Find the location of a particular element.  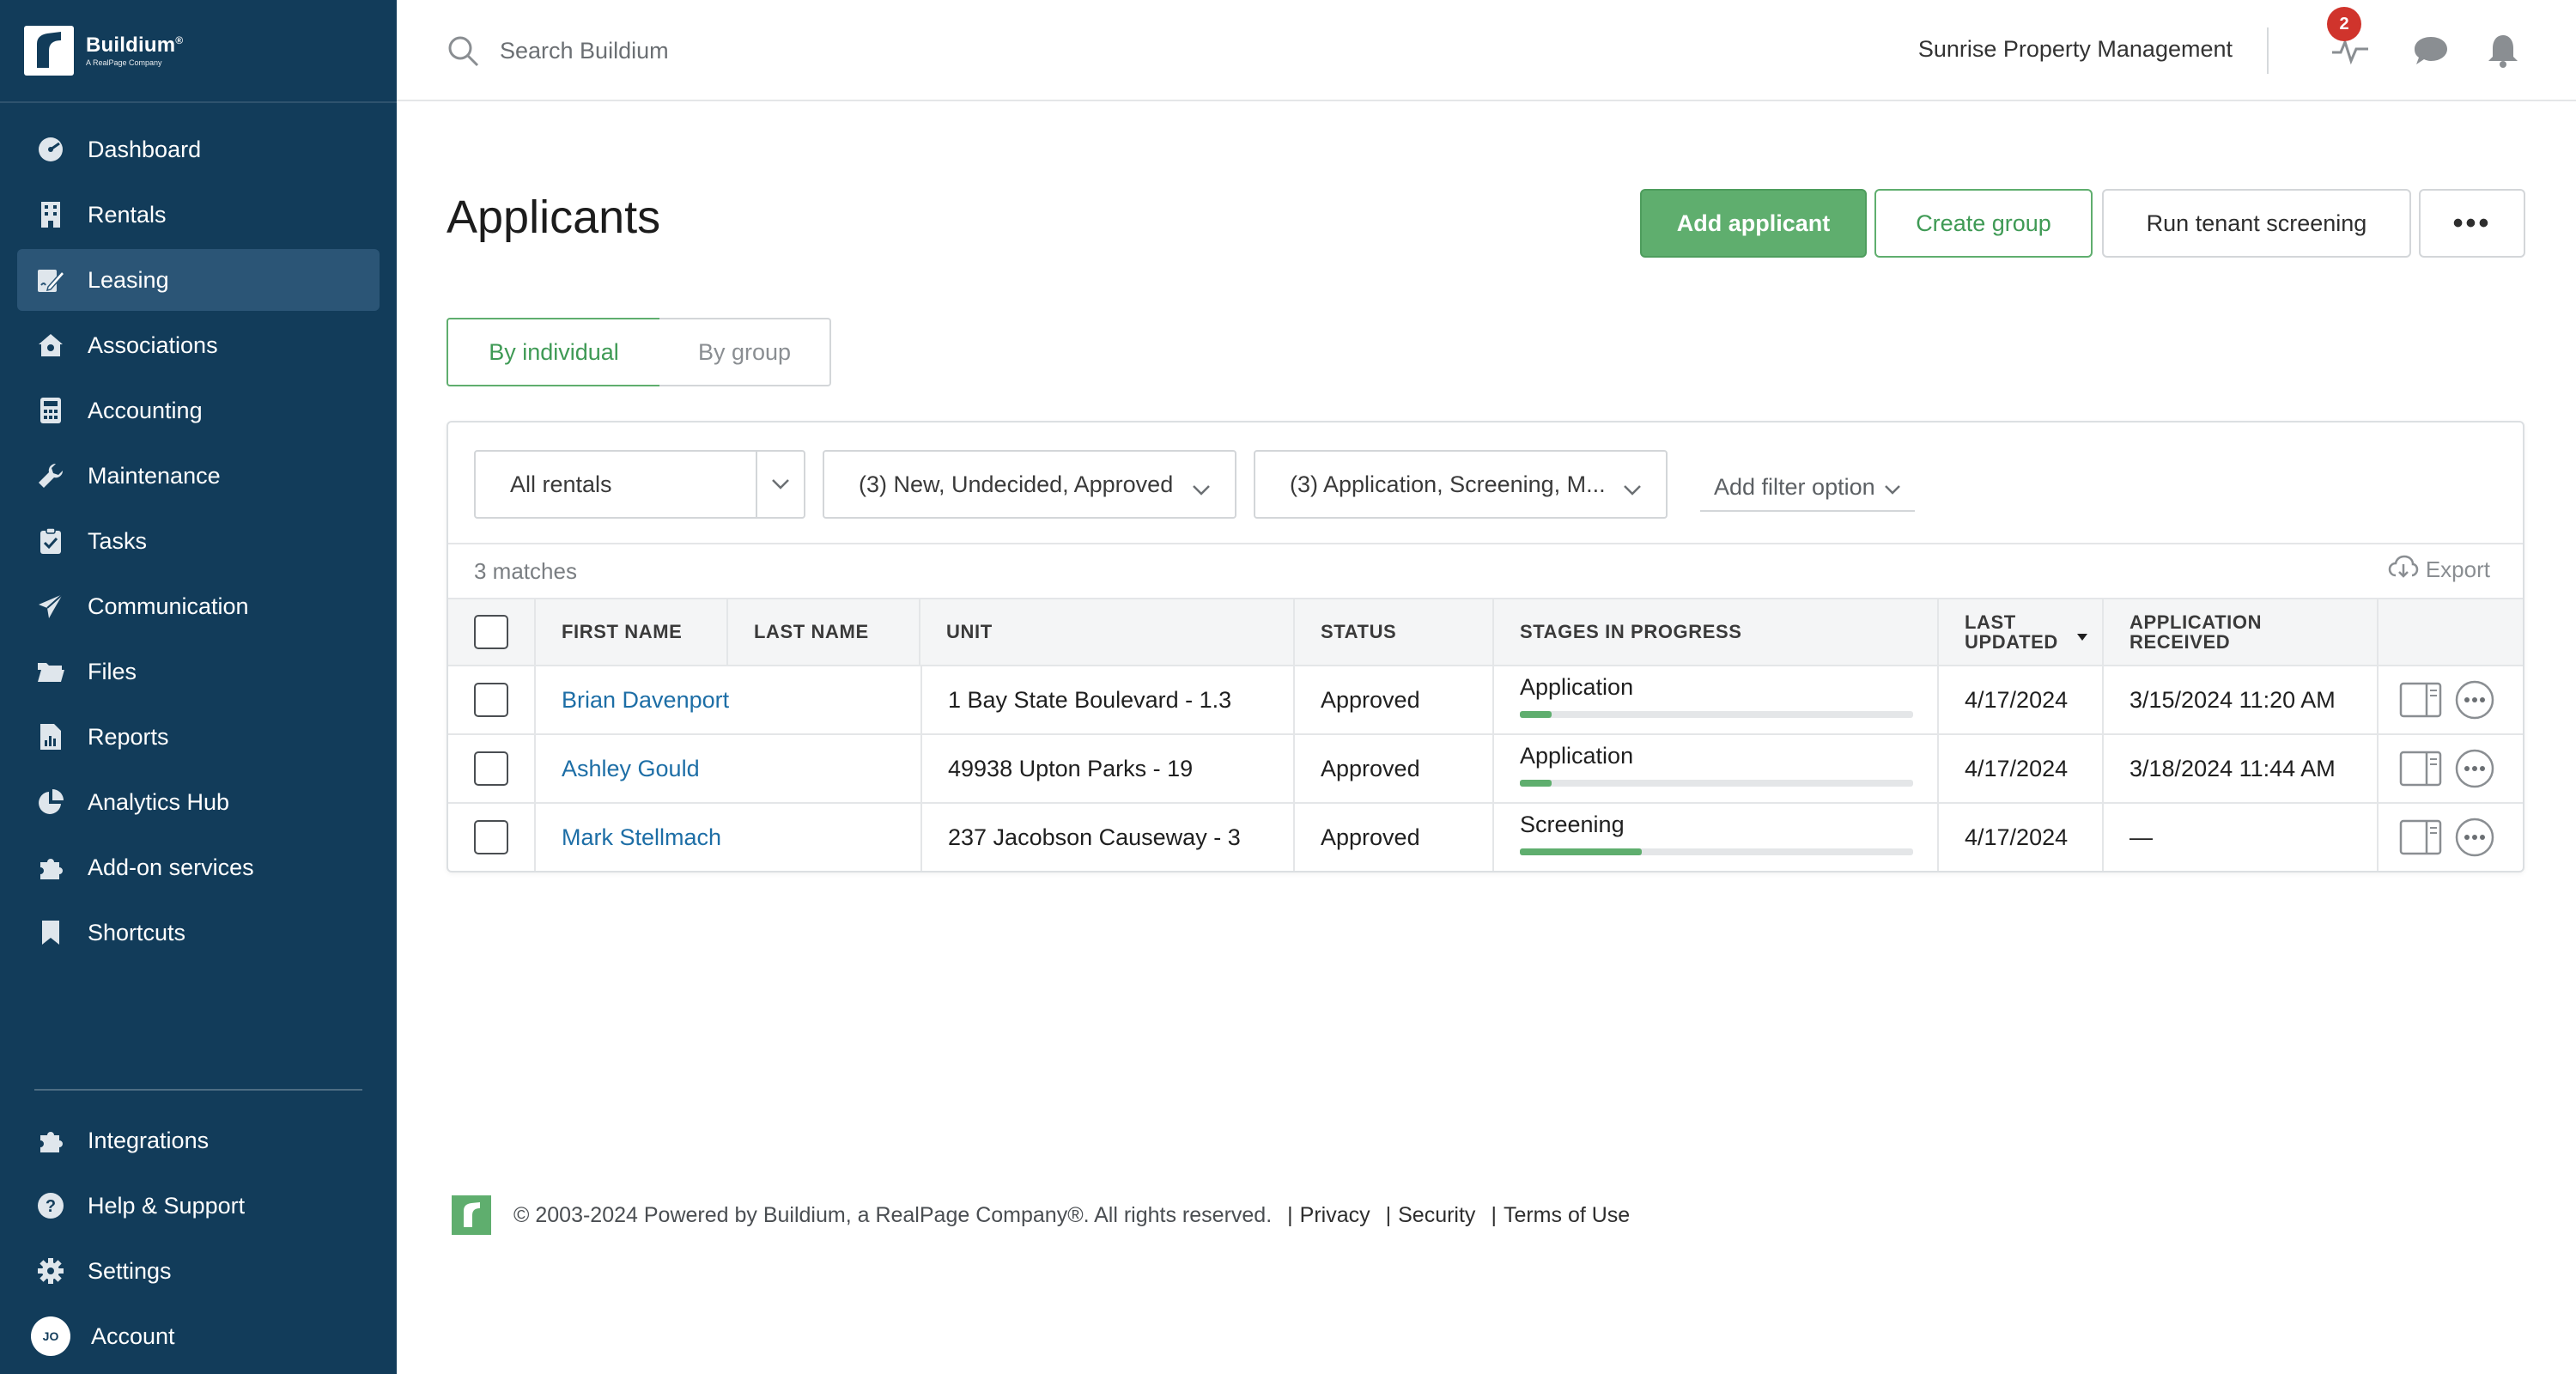

applicant-name-link: Brian Davenport is located at coordinates (645, 700).